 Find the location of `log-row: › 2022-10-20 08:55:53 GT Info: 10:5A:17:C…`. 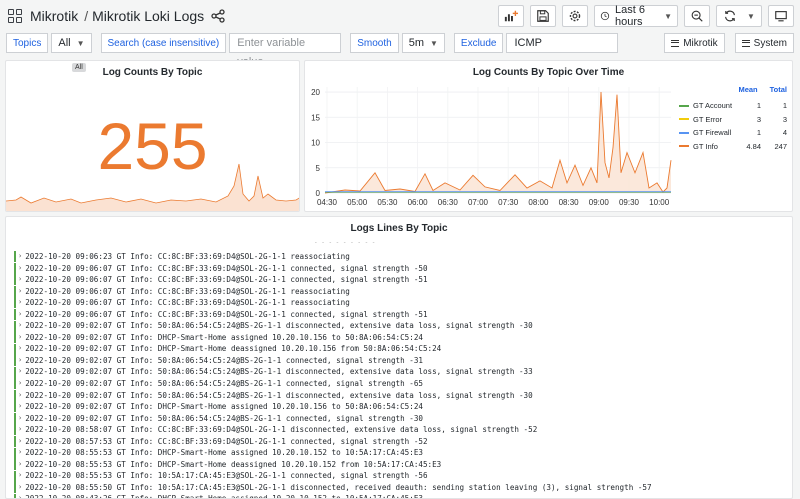

log-row: › 2022-10-20 08:55:53 GT Info: 10:5A:17:C… is located at coordinates (401, 476).